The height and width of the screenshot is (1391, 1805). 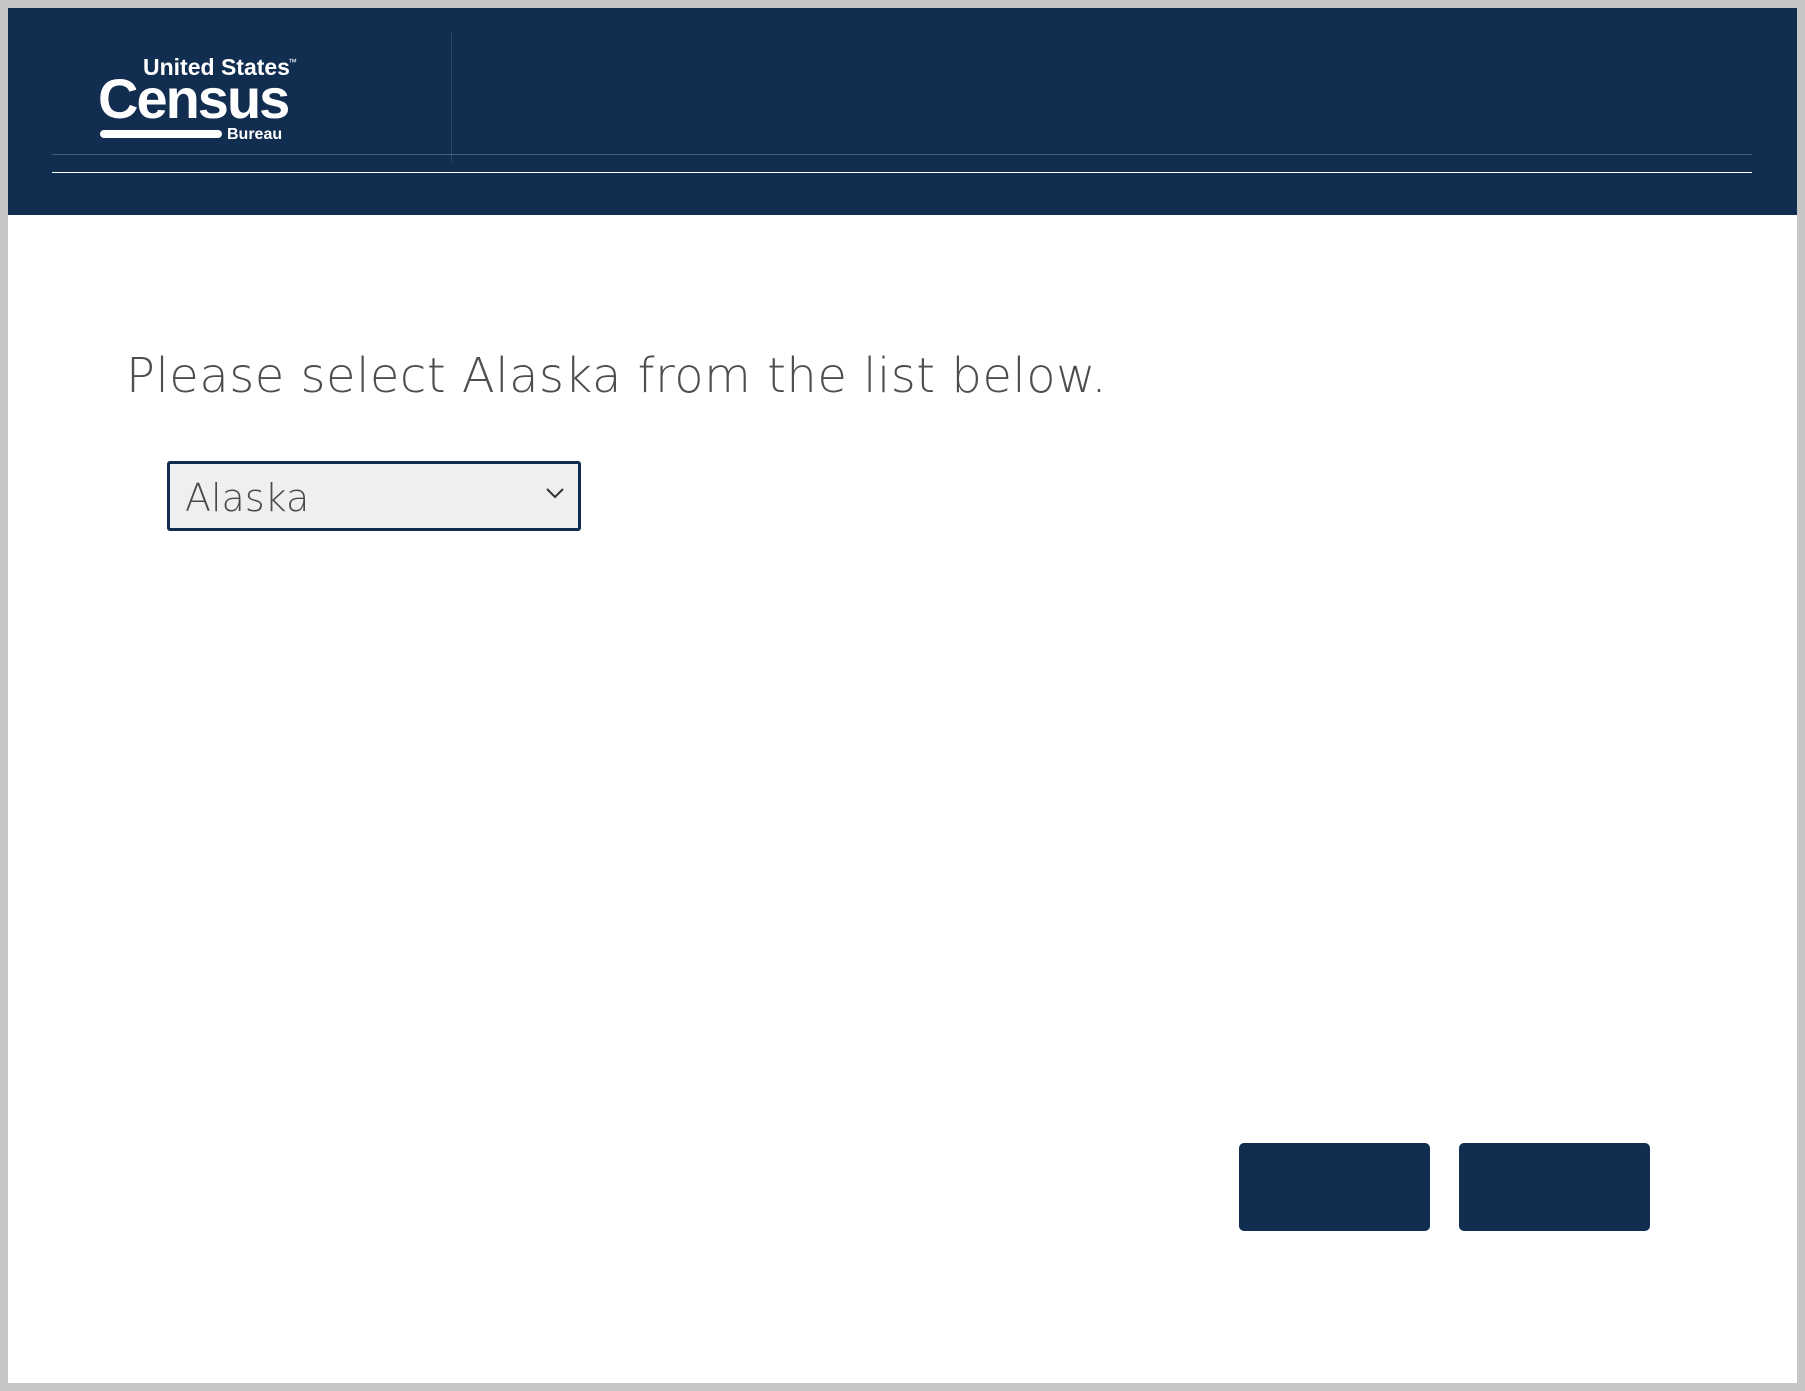 What do you see at coordinates (254, 134) in the screenshot?
I see `logo-line3: Bureau` at bounding box center [254, 134].